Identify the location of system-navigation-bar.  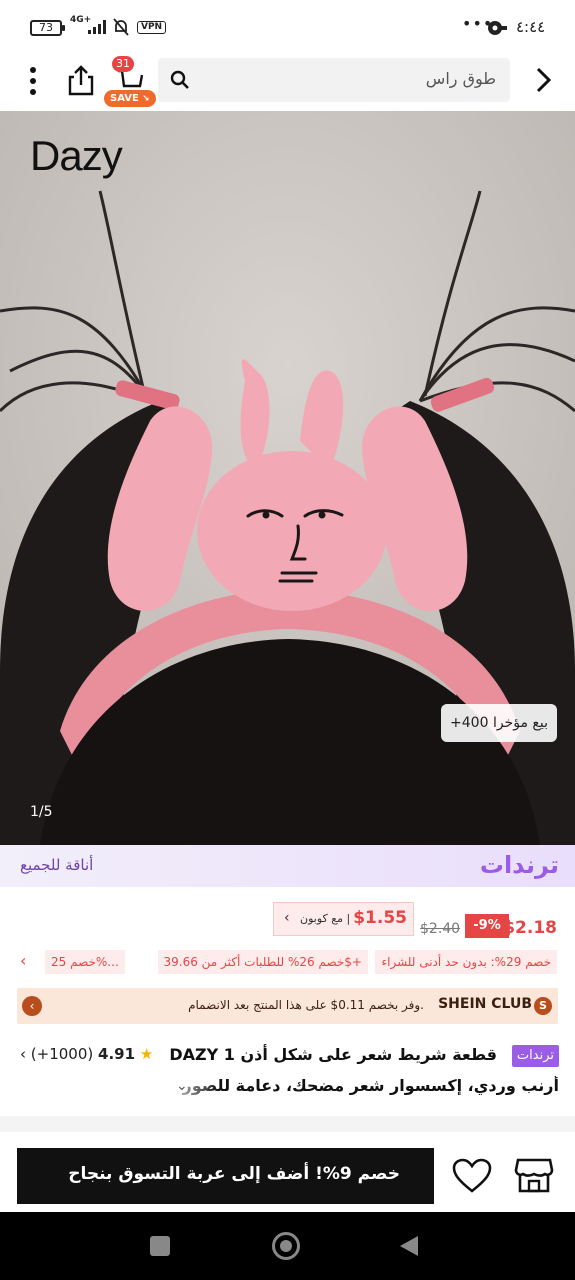
(287, 1246).